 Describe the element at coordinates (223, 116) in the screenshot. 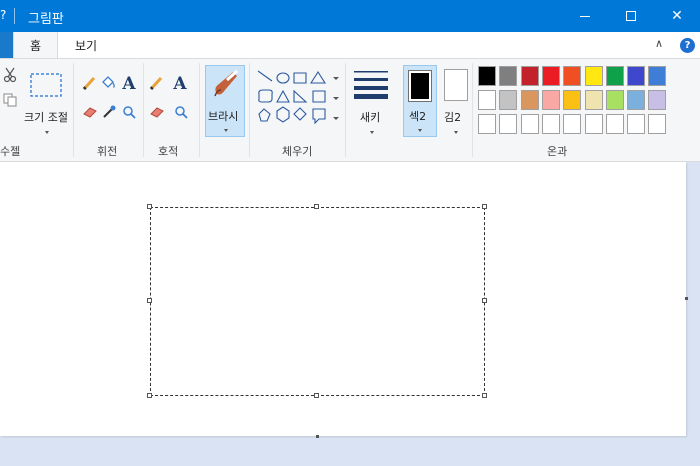

I see `brushes-label: 브라시` at that location.